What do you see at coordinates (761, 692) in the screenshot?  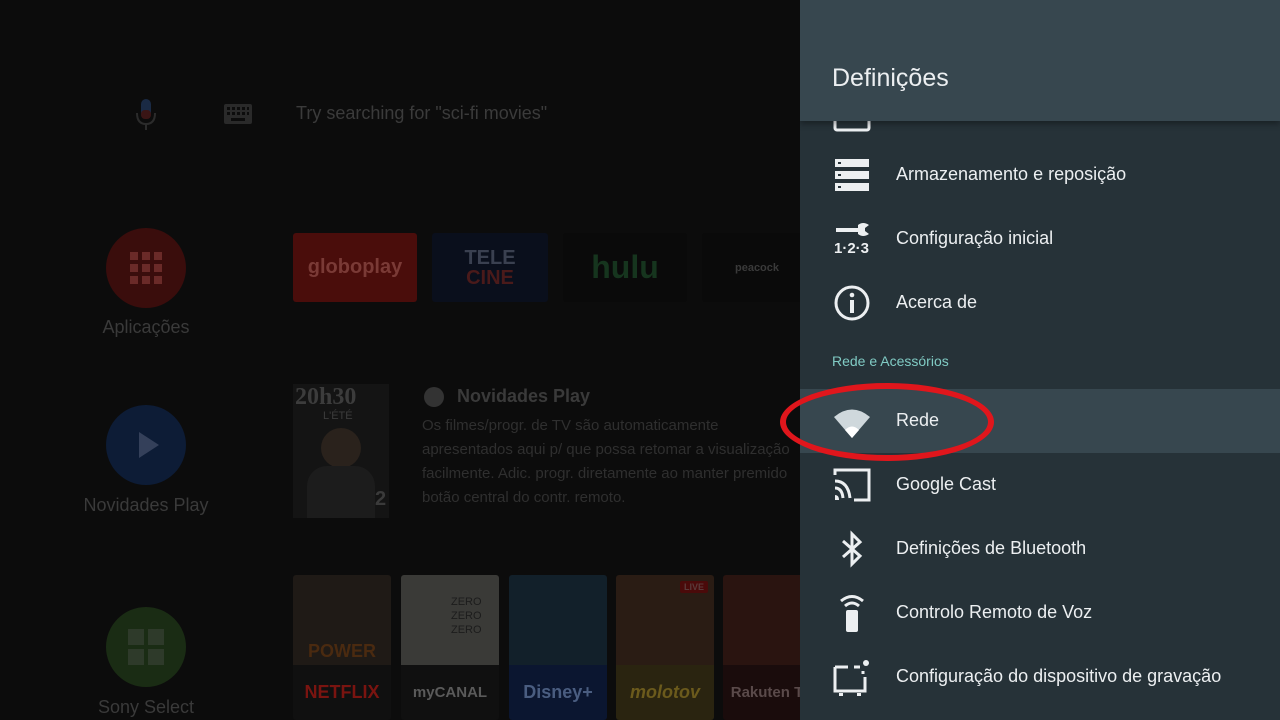 I see `tile-brand: Rakuten TV` at bounding box center [761, 692].